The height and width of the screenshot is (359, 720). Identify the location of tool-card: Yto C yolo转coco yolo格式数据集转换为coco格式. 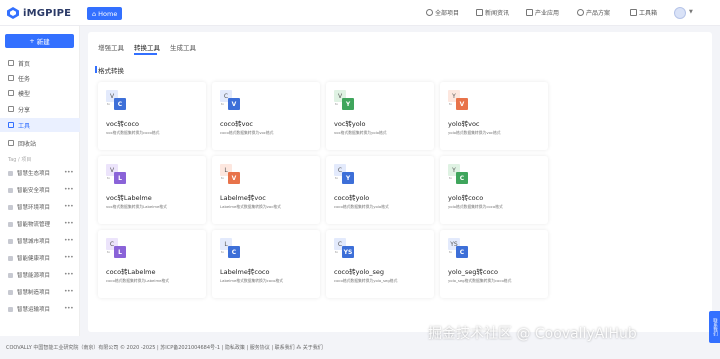
(494, 190).